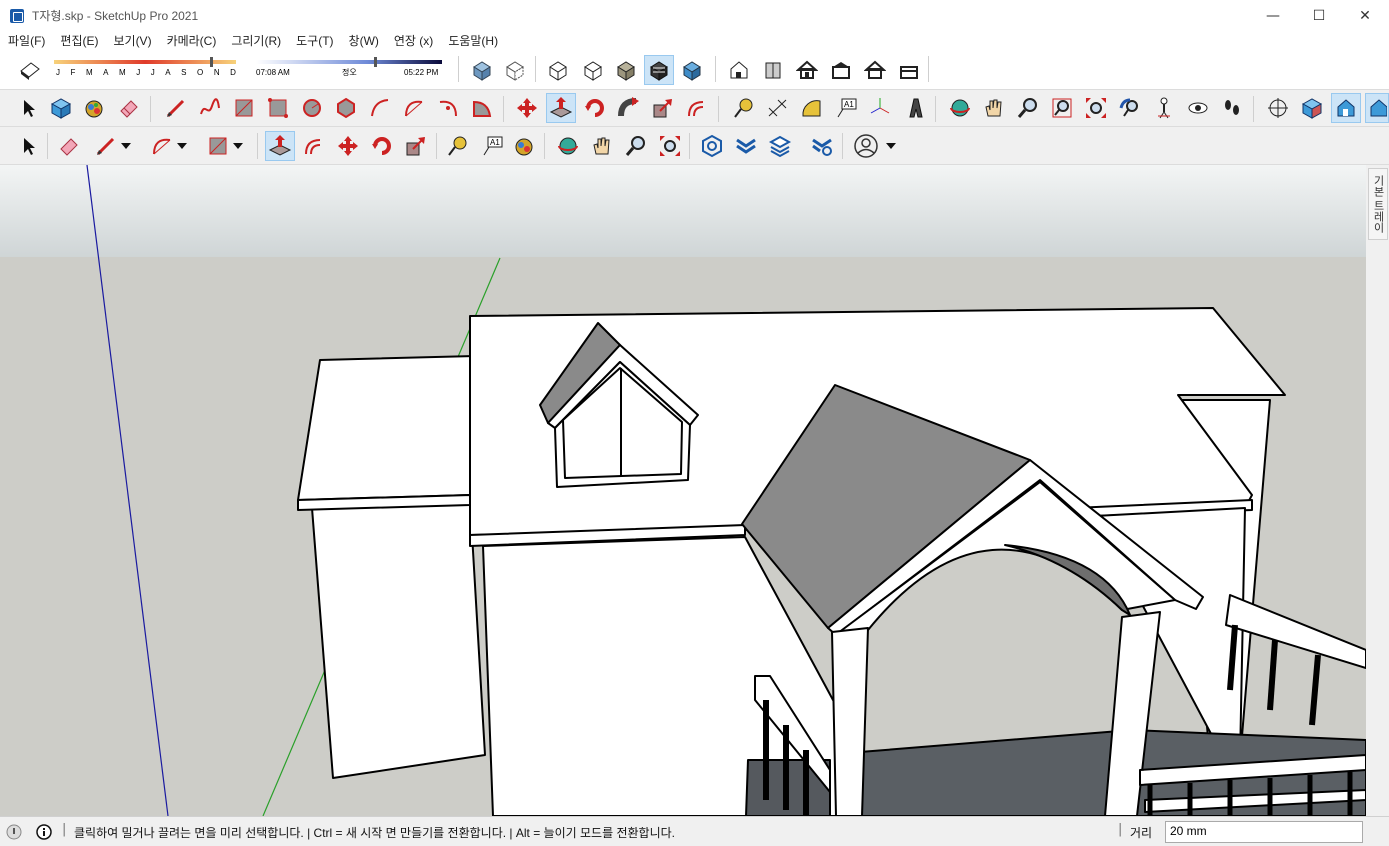 This screenshot has width=1389, height=846. What do you see at coordinates (909, 70) in the screenshot?
I see `left-view-button` at bounding box center [909, 70].